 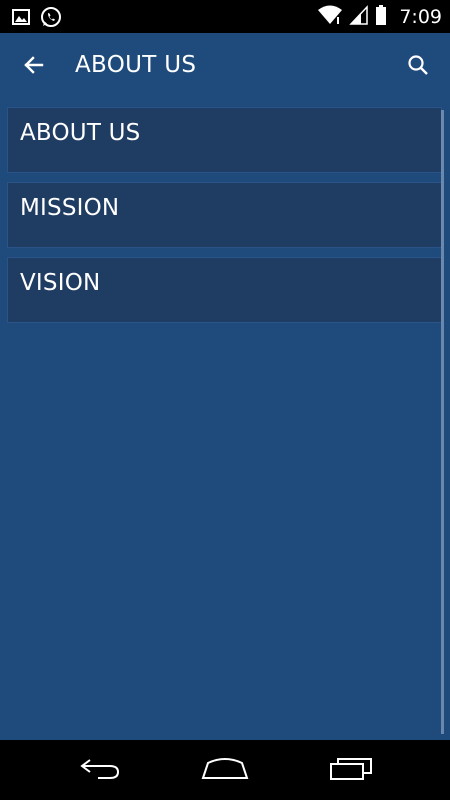 I want to click on arrow-left-icon, so click(x=34, y=67).